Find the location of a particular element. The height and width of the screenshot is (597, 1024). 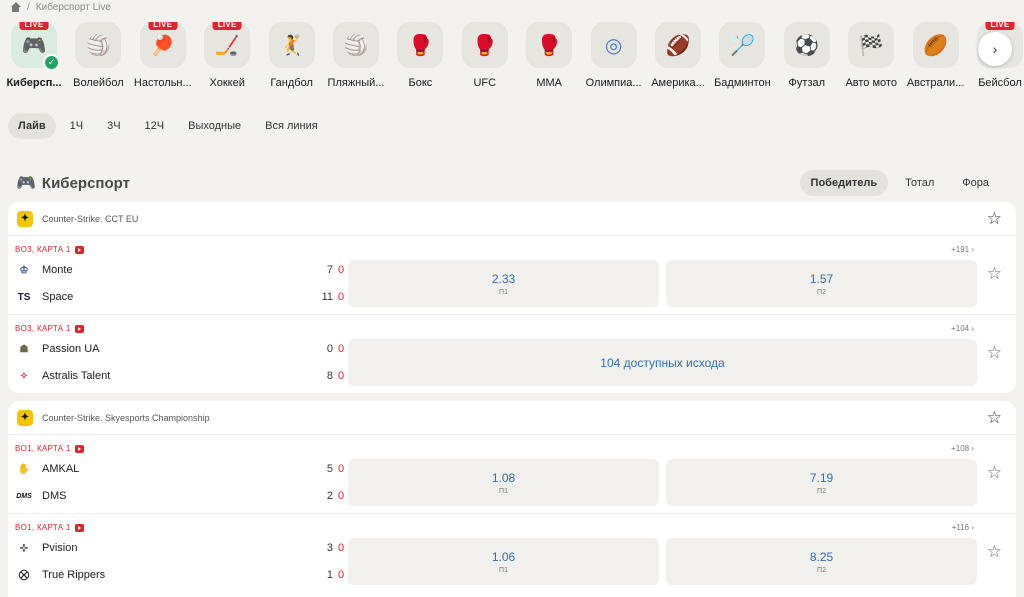

hockey-puck-icon: 🏒 is located at coordinates (227, 45).